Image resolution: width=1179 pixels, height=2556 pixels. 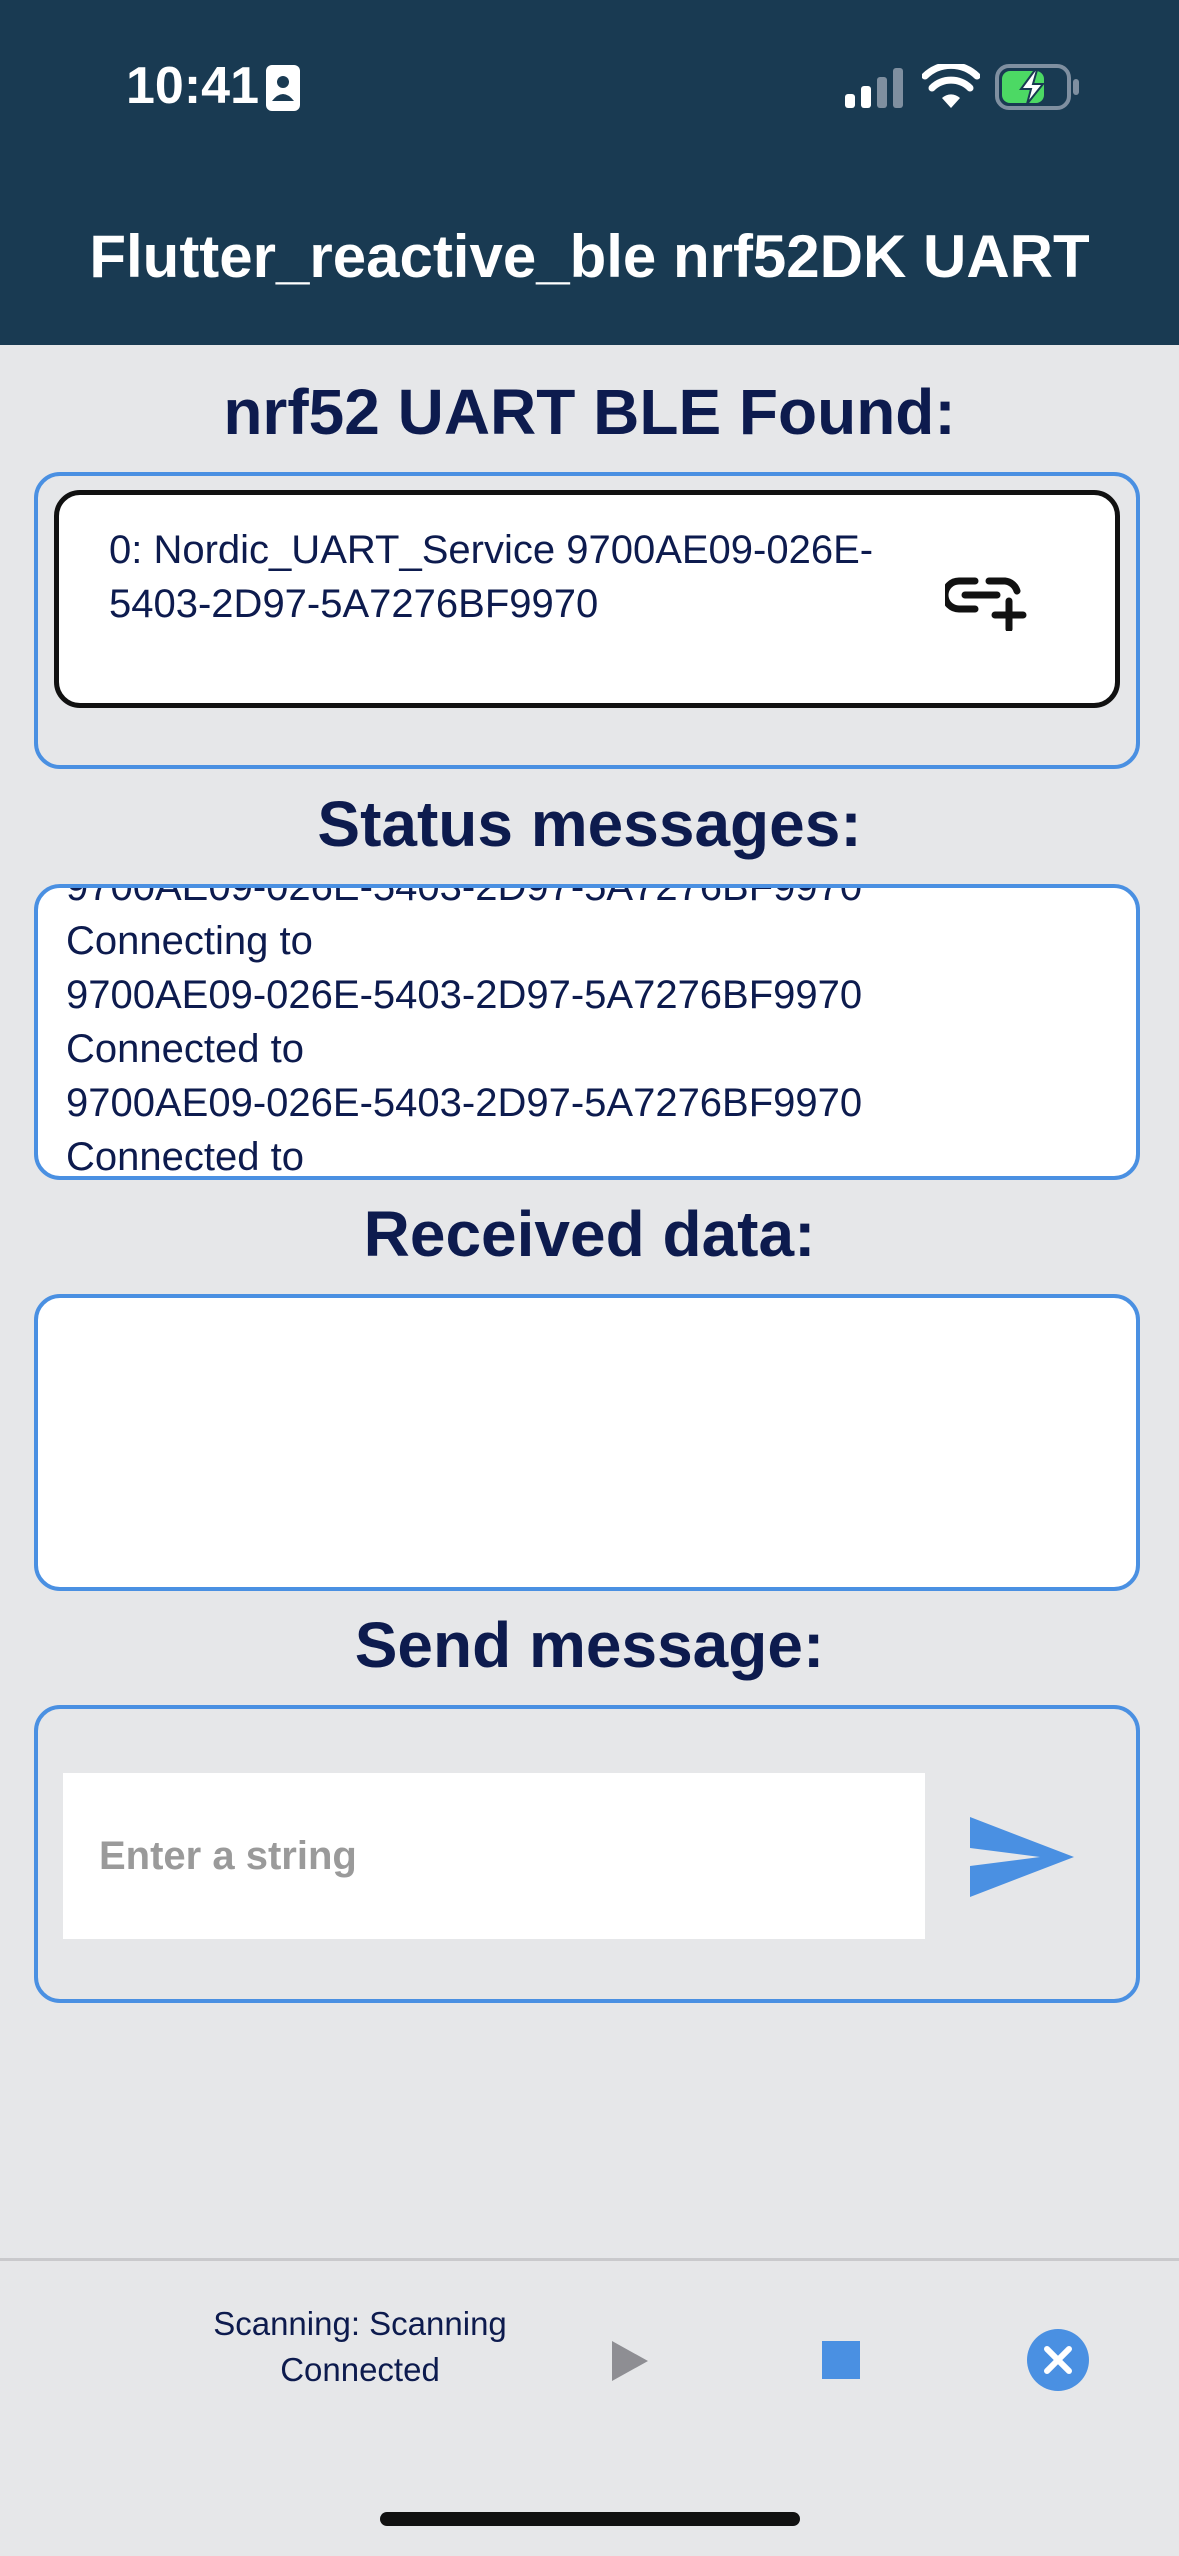 What do you see at coordinates (841, 2360) in the screenshot?
I see `stop-icon` at bounding box center [841, 2360].